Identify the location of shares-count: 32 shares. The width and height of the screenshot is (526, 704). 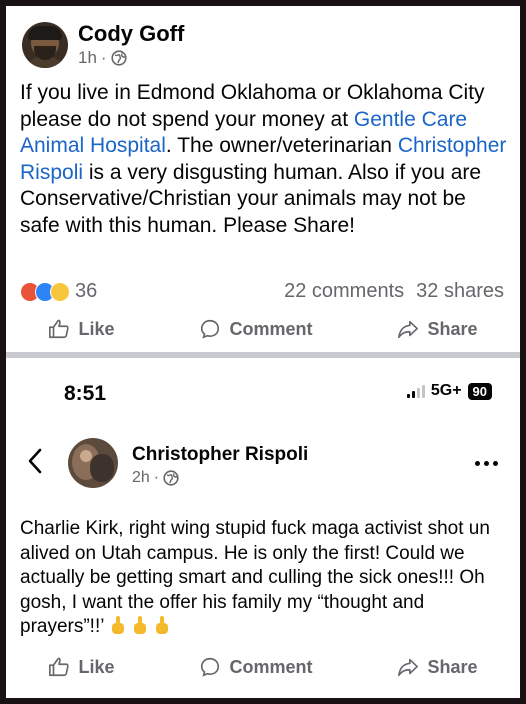
(460, 291).